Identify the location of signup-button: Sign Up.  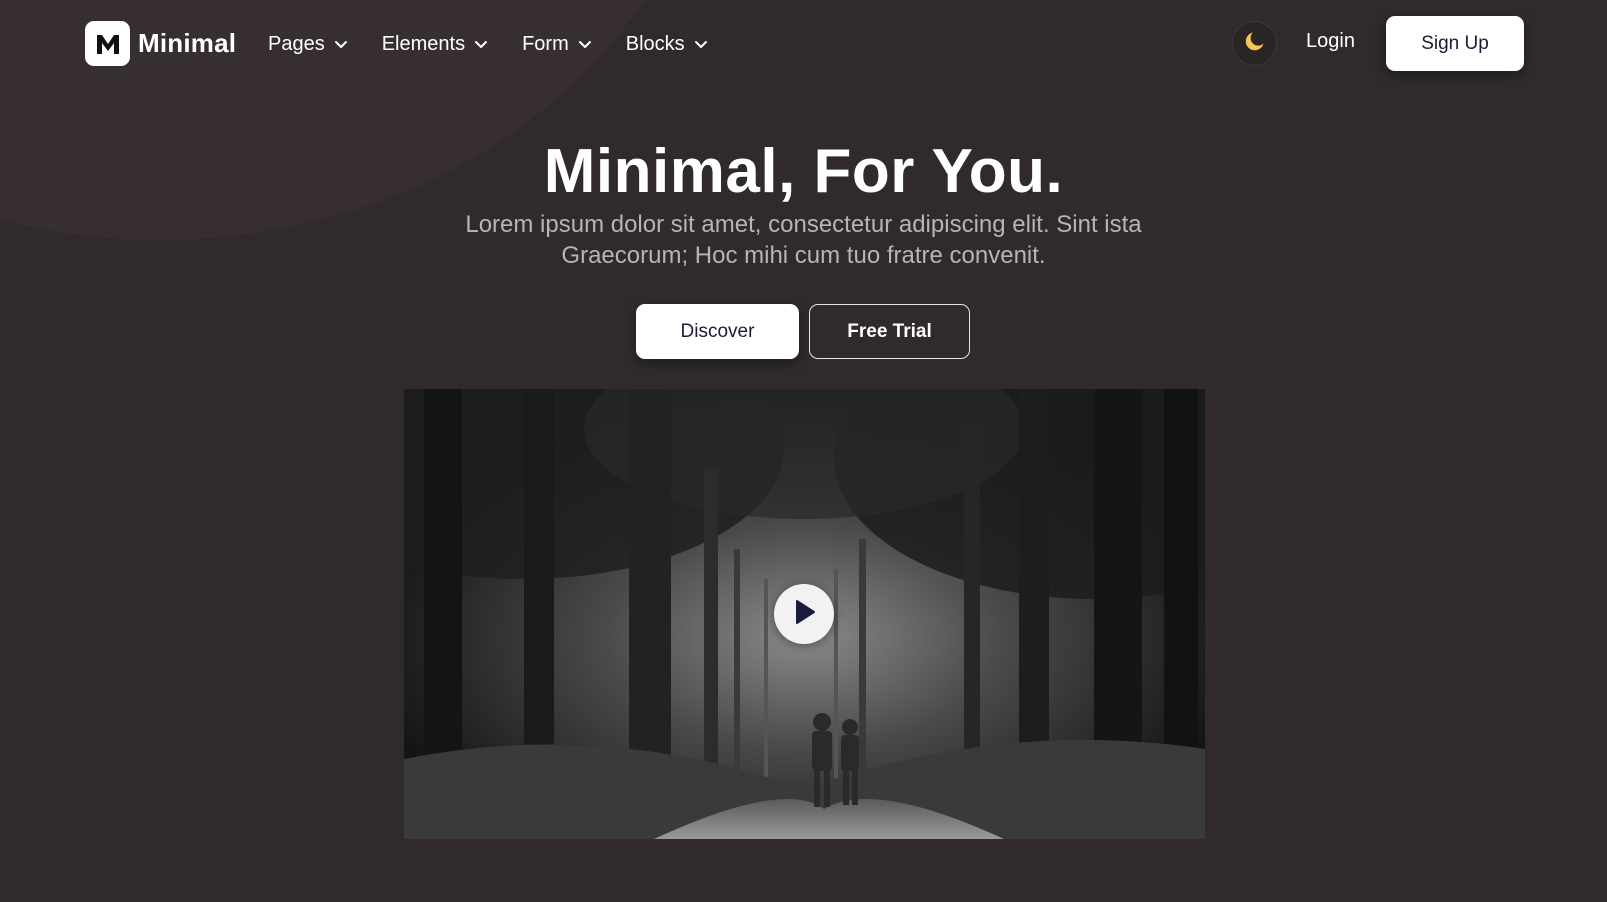
(1455, 43).